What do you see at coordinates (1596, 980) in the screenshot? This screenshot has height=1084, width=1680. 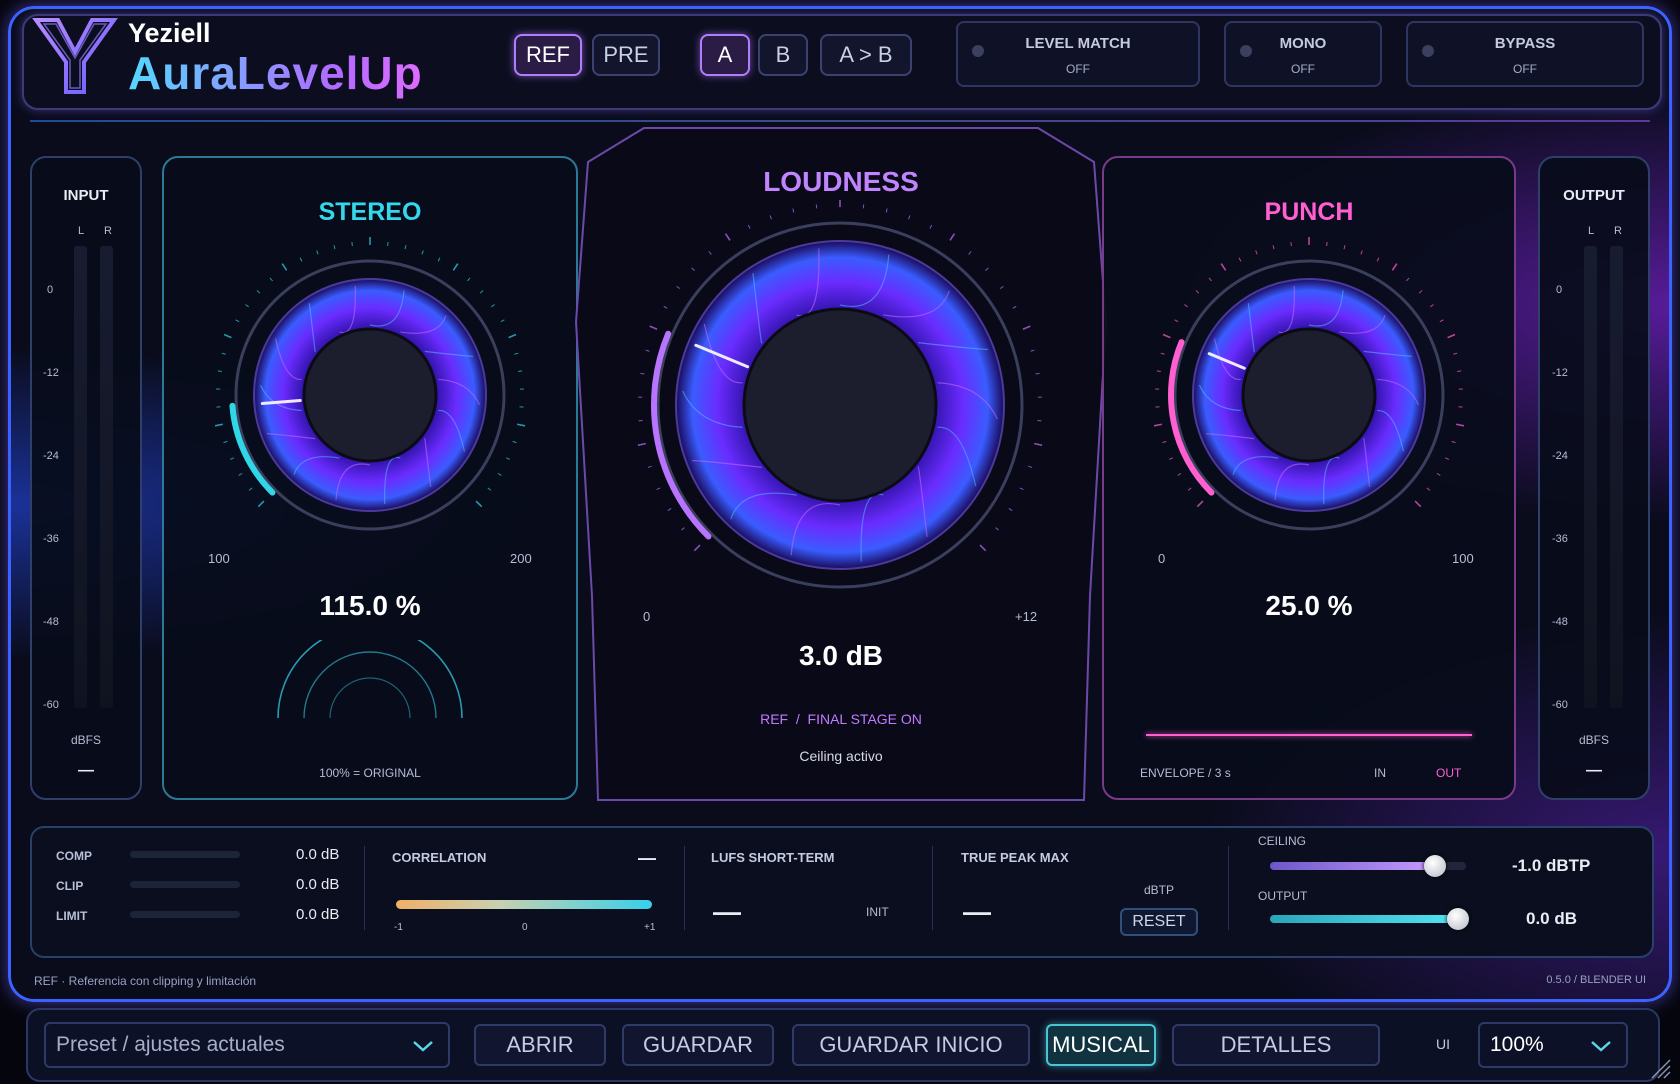 I see `status-right: 0.5.0 / BLENDER UI` at bounding box center [1596, 980].